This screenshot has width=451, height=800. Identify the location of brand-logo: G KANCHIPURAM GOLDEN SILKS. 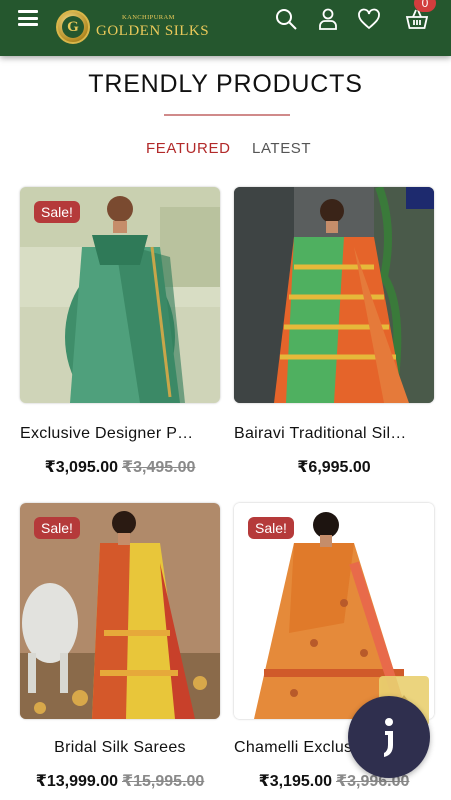
(132, 27).